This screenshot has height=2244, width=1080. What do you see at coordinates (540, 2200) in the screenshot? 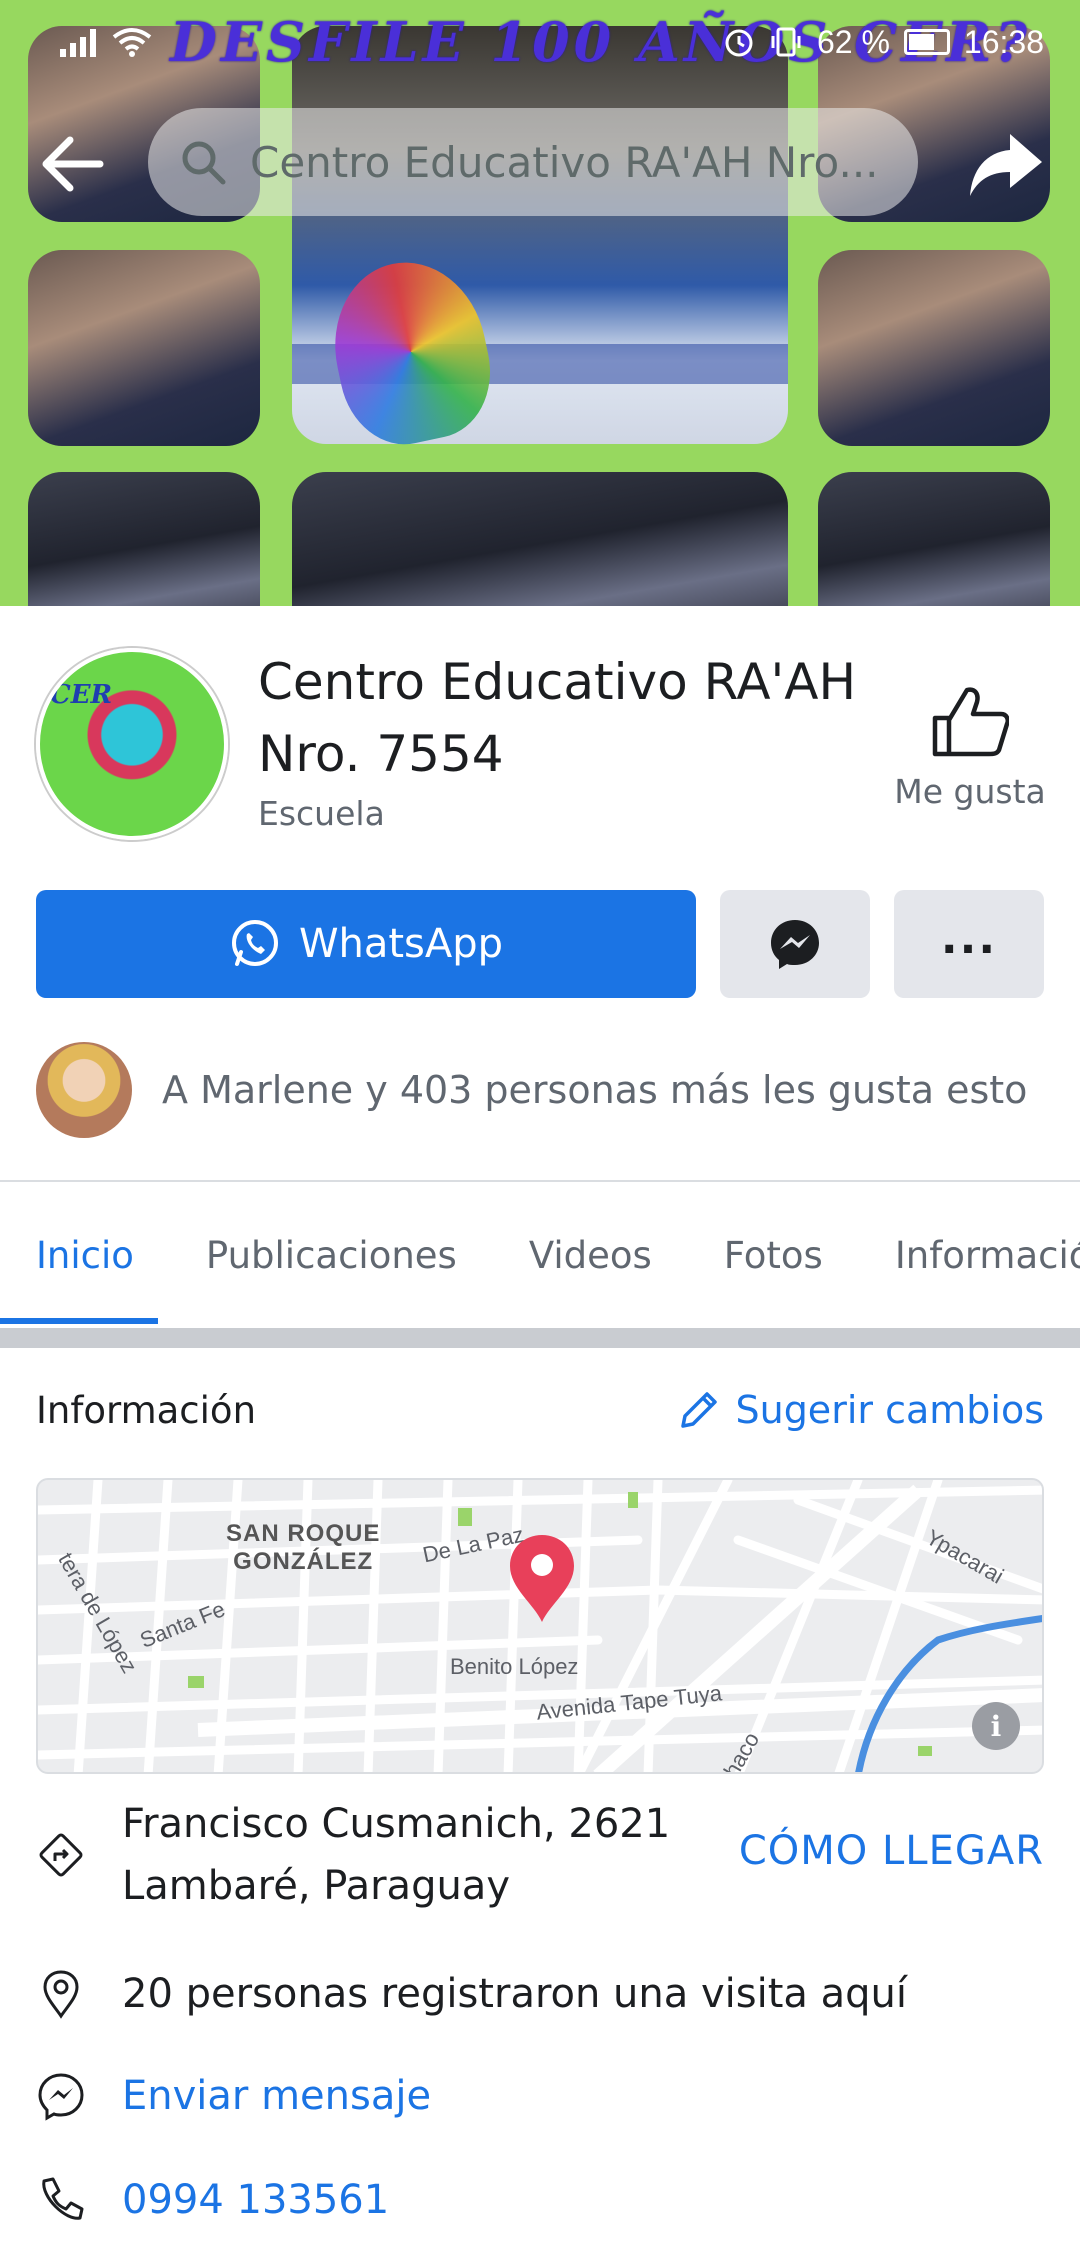
I see `phone-row: 0994 133561` at bounding box center [540, 2200].